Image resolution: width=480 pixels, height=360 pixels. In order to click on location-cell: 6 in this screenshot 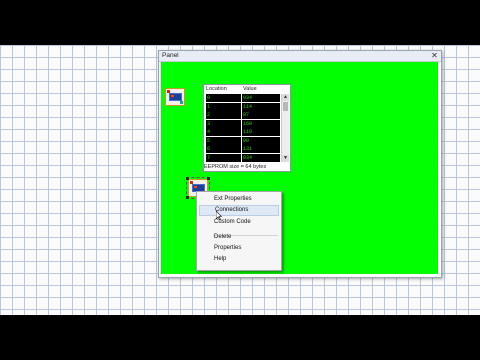, I will do `click(223, 149)`.